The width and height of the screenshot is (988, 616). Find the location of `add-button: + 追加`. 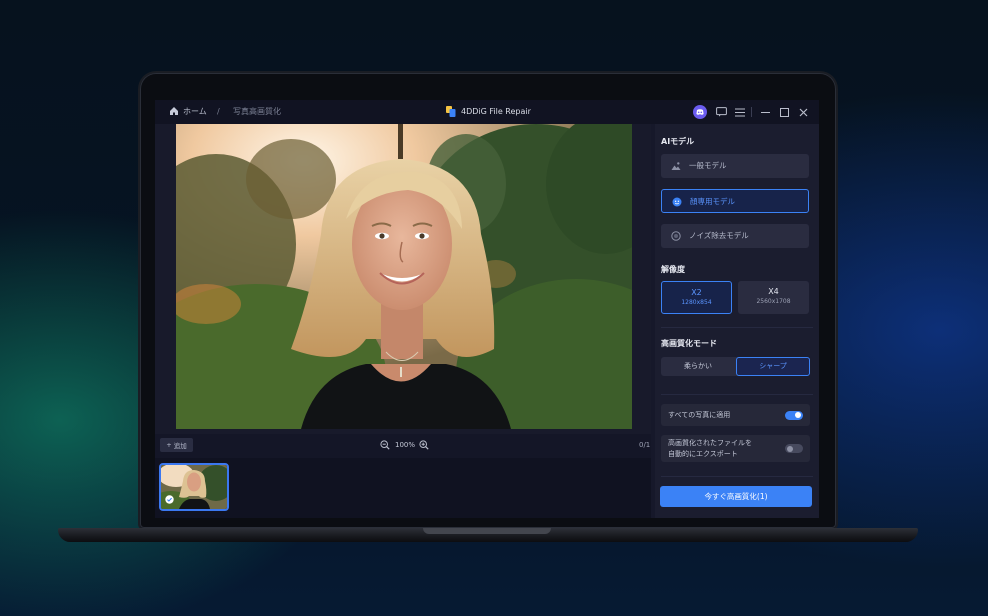

add-button: + 追加 is located at coordinates (176, 445).